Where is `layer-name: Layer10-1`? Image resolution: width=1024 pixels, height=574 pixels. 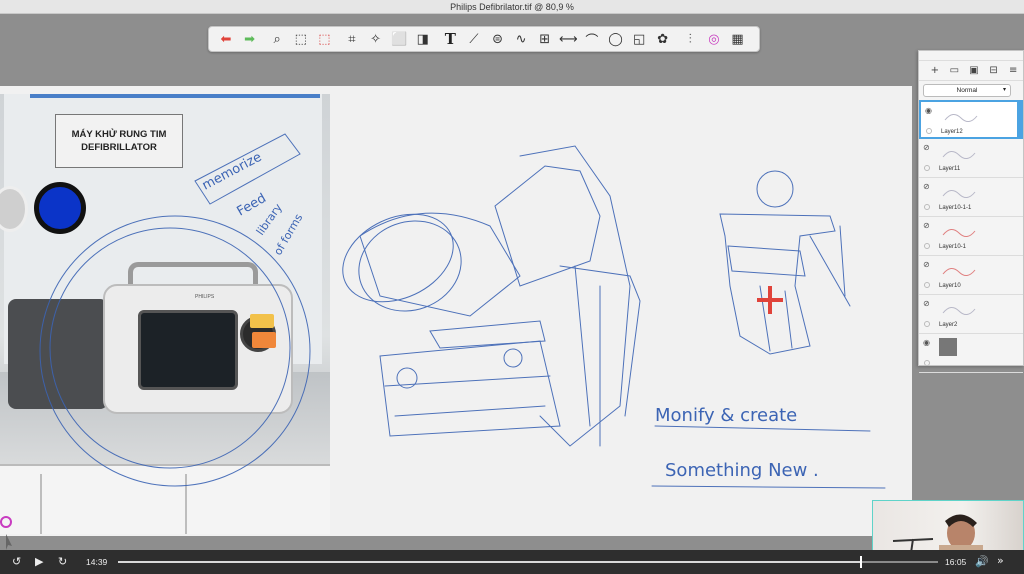
layer-name: Layer10-1 is located at coordinates (953, 247).